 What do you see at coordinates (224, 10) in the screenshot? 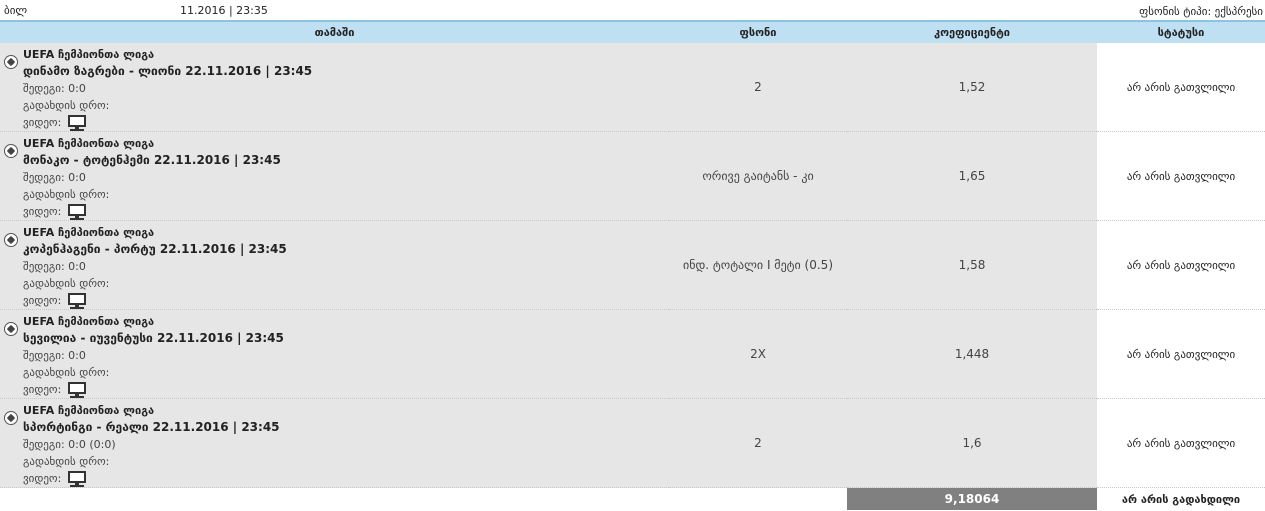
I see `bet-date: 11.2016 | 23:35` at bounding box center [224, 10].